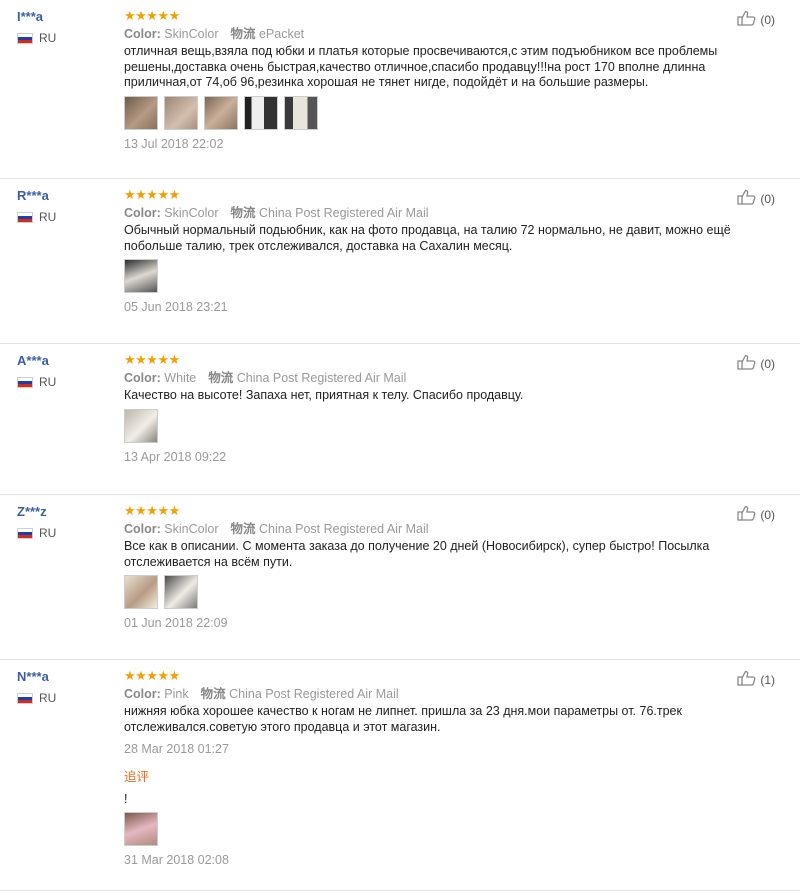 The height and width of the screenshot is (894, 800). What do you see at coordinates (176, 623) in the screenshot?
I see `review-date: 01 Jun 2018 22:09` at bounding box center [176, 623].